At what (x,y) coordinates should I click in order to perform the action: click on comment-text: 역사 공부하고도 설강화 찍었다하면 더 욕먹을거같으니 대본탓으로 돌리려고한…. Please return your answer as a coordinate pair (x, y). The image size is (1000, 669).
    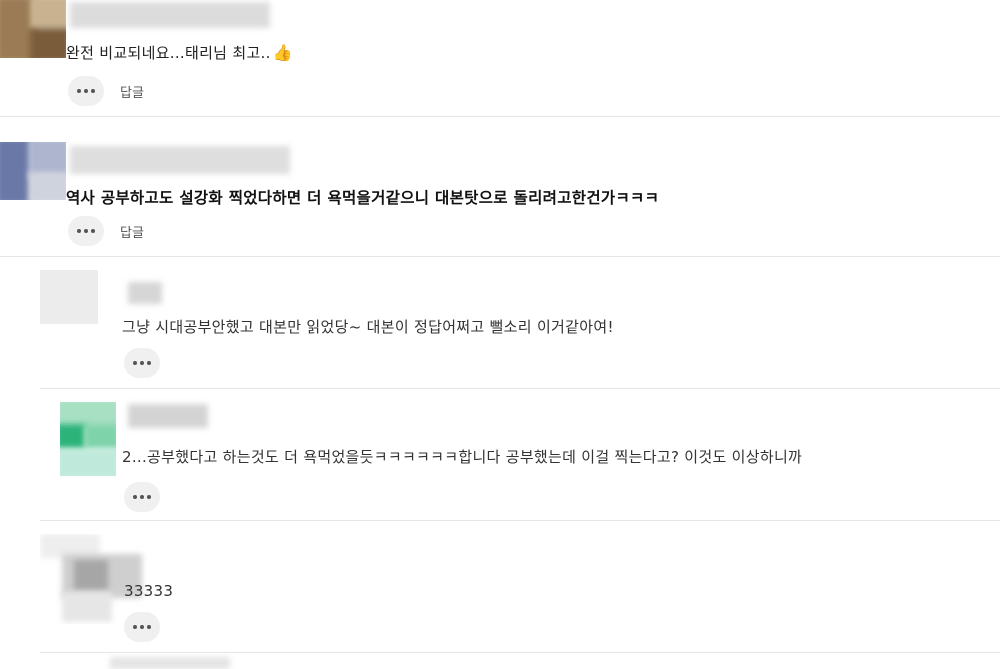
    Looking at the image, I should click on (363, 198).